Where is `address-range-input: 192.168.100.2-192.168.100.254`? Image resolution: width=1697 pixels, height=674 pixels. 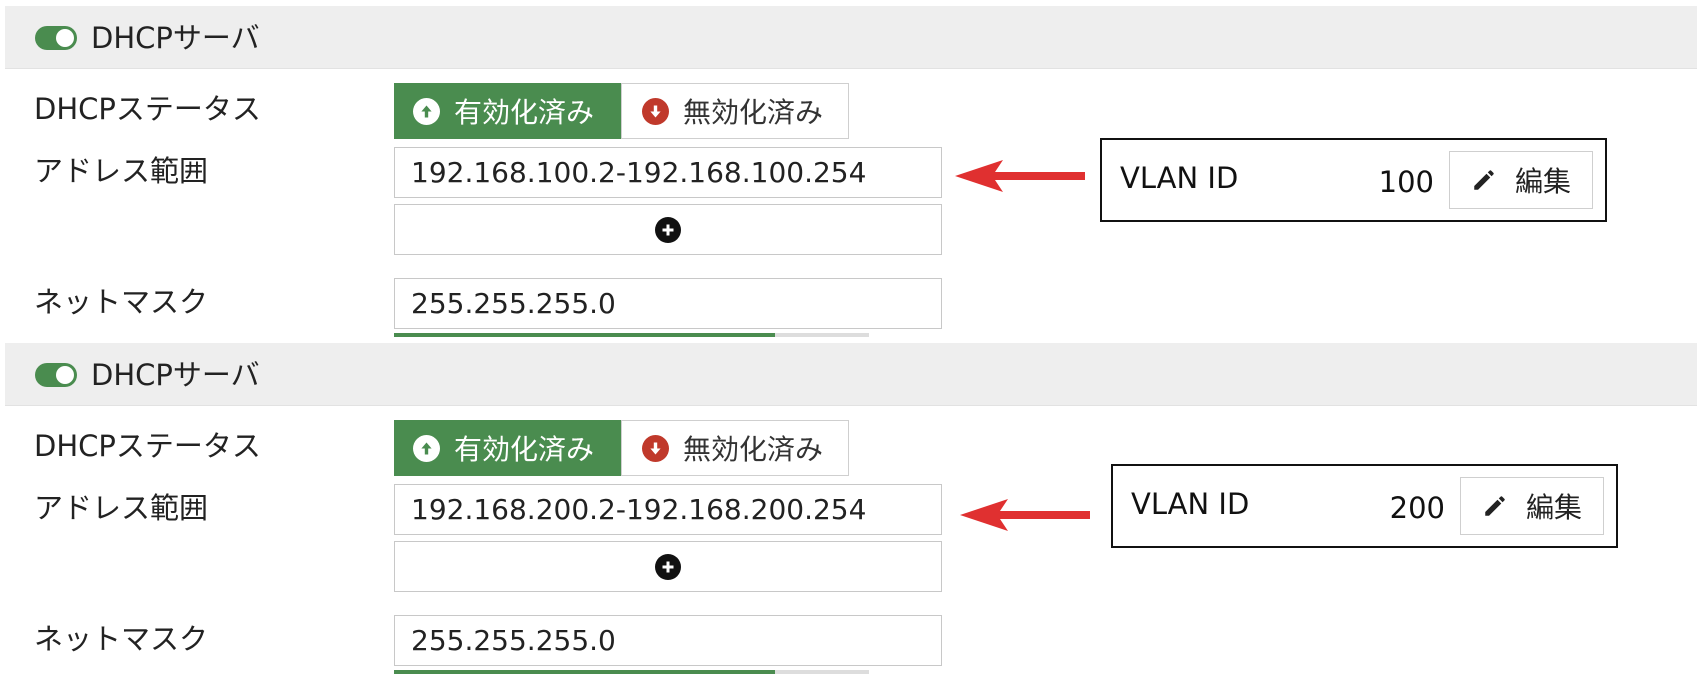
address-range-input: 192.168.100.2-192.168.100.254 is located at coordinates (668, 172).